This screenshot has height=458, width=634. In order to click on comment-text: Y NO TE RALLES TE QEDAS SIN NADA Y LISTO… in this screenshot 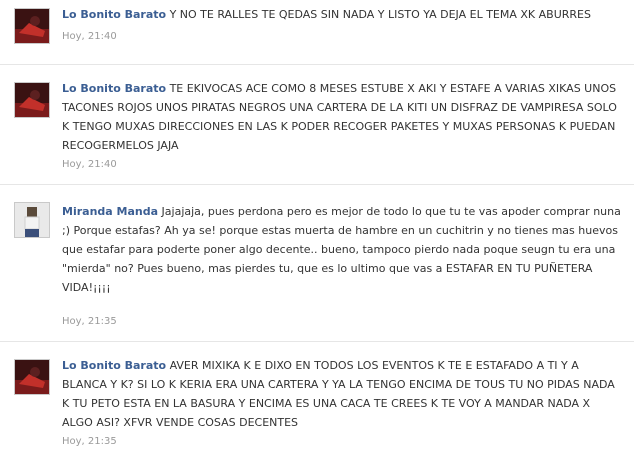, I will do `click(380, 14)`.